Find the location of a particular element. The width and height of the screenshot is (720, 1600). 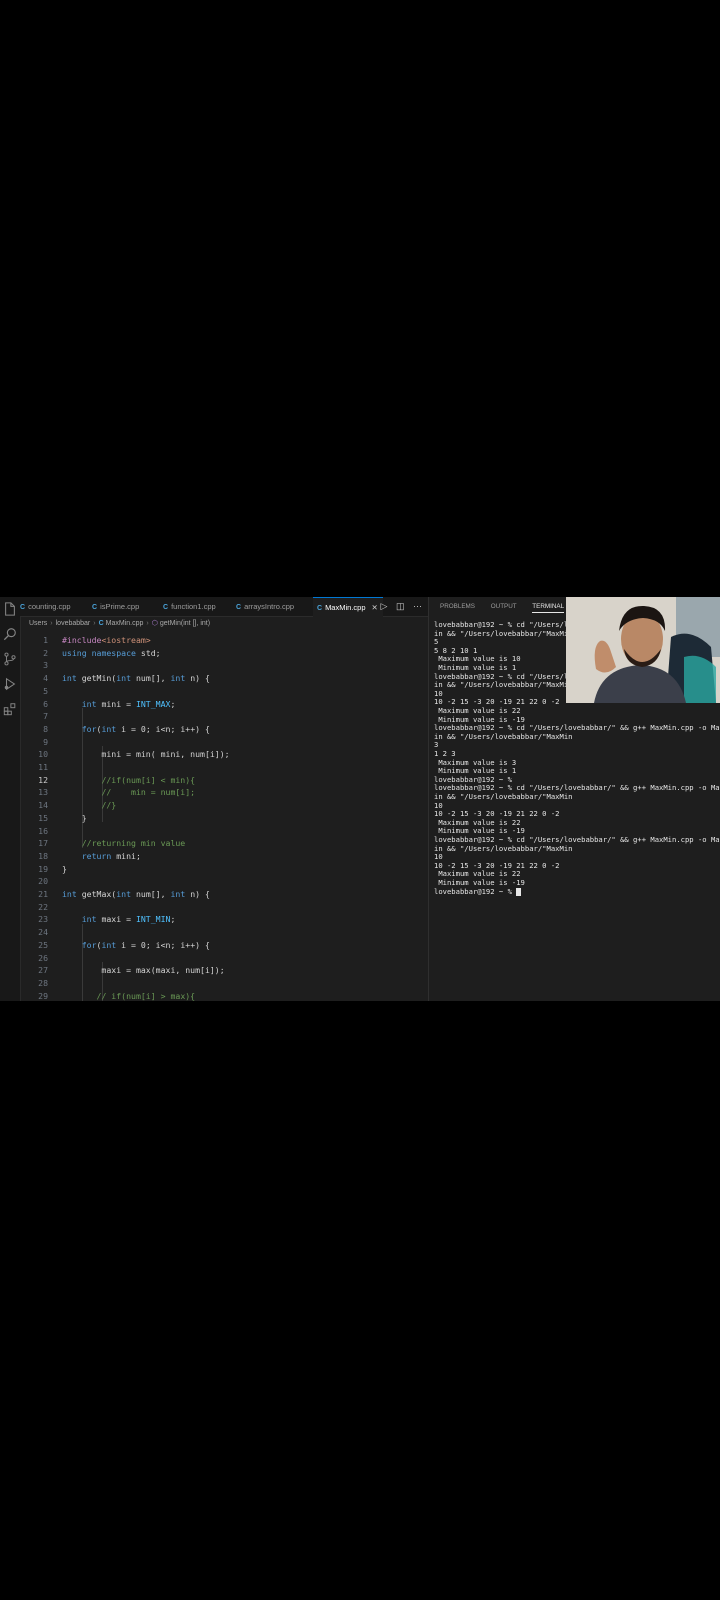

line-number: 10 is located at coordinates (43, 754).